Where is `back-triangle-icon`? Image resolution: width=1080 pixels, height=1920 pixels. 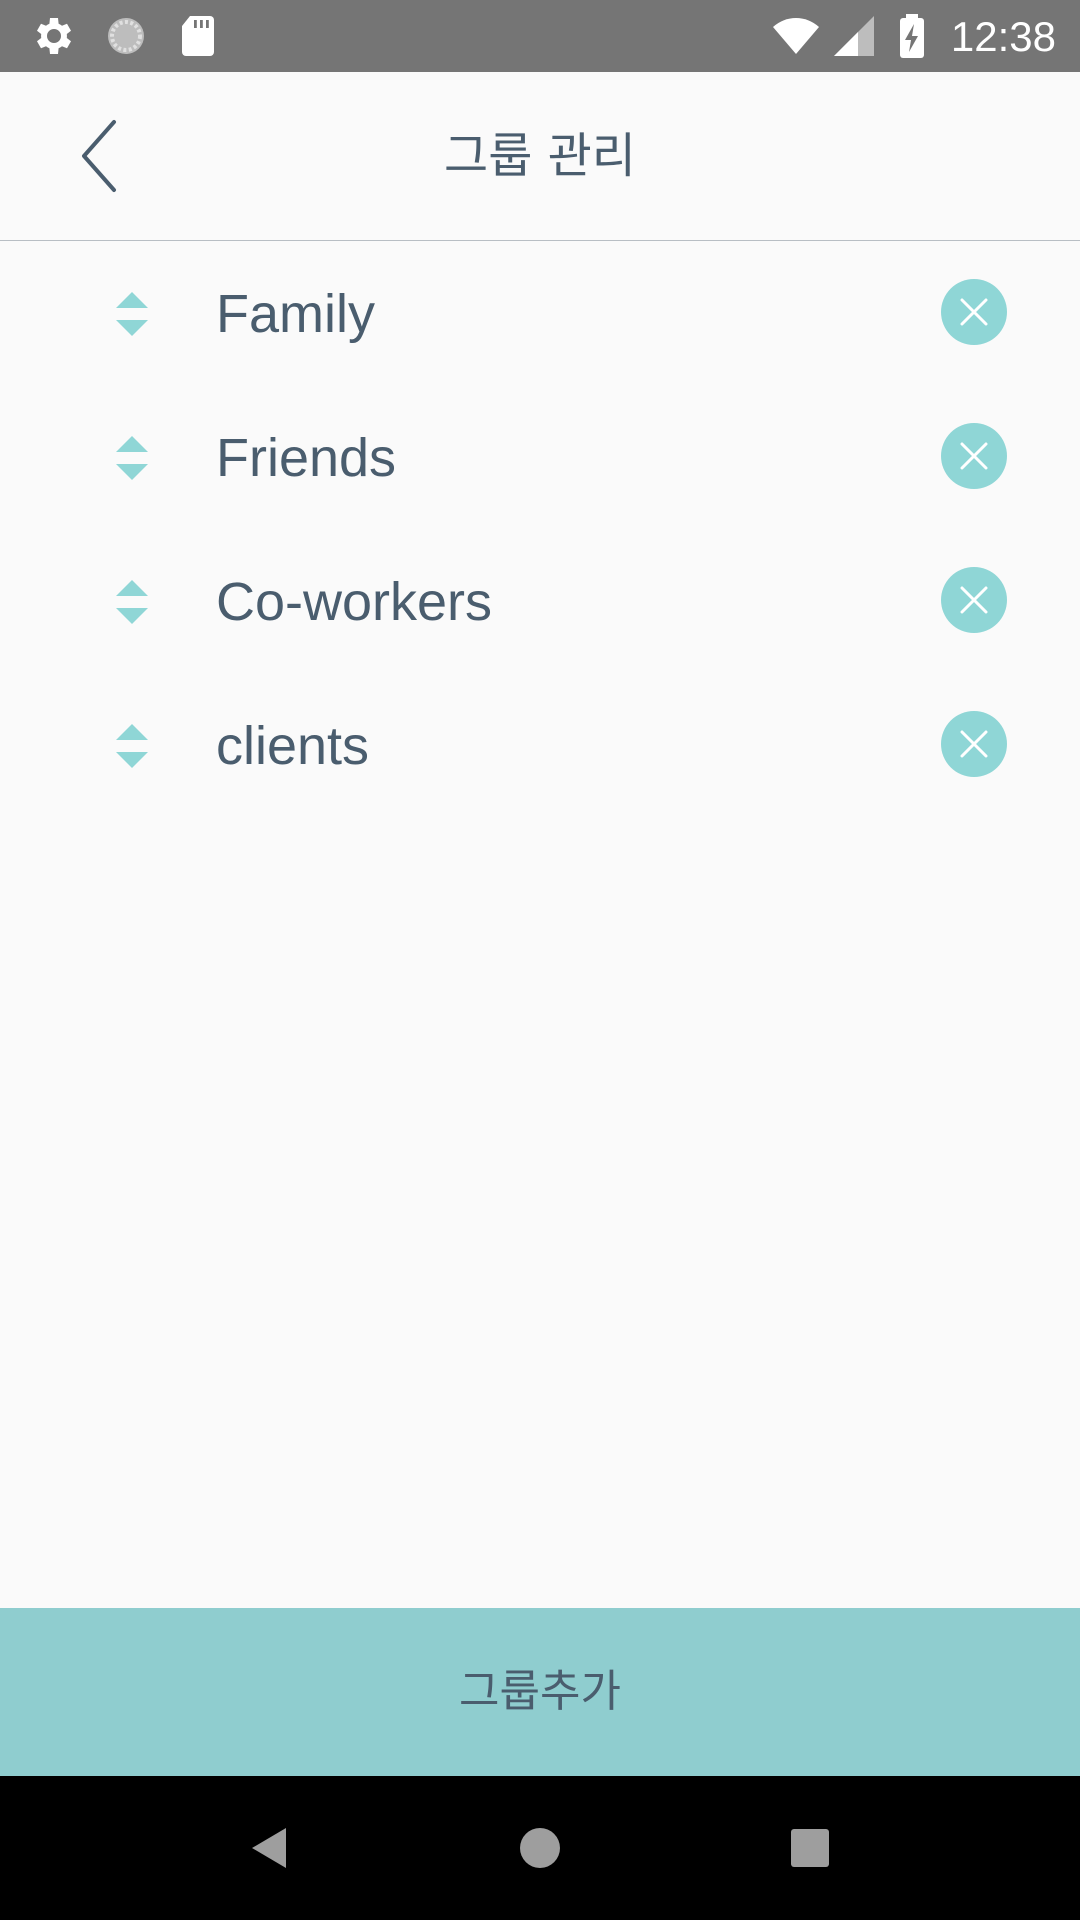 back-triangle-icon is located at coordinates (270, 1848).